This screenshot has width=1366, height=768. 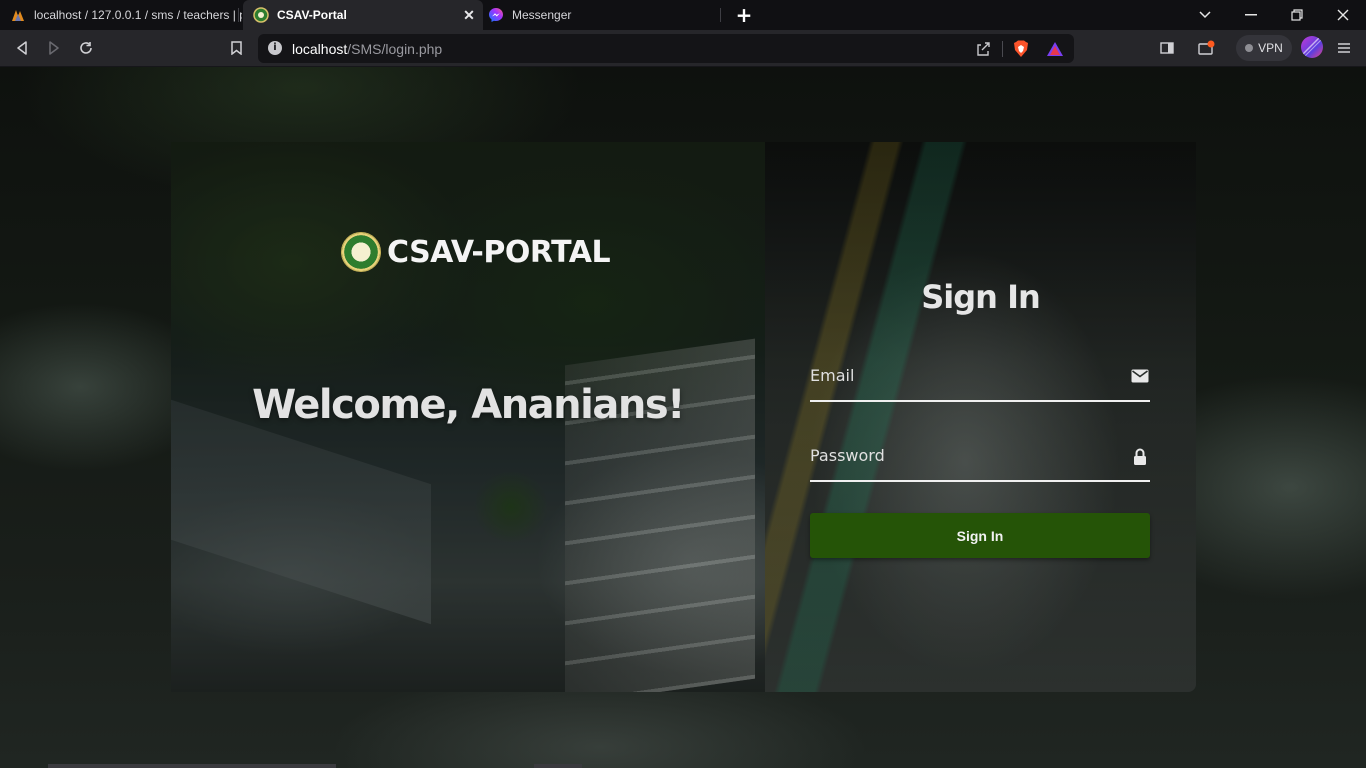 I want to click on reload-icon, so click(x=86, y=48).